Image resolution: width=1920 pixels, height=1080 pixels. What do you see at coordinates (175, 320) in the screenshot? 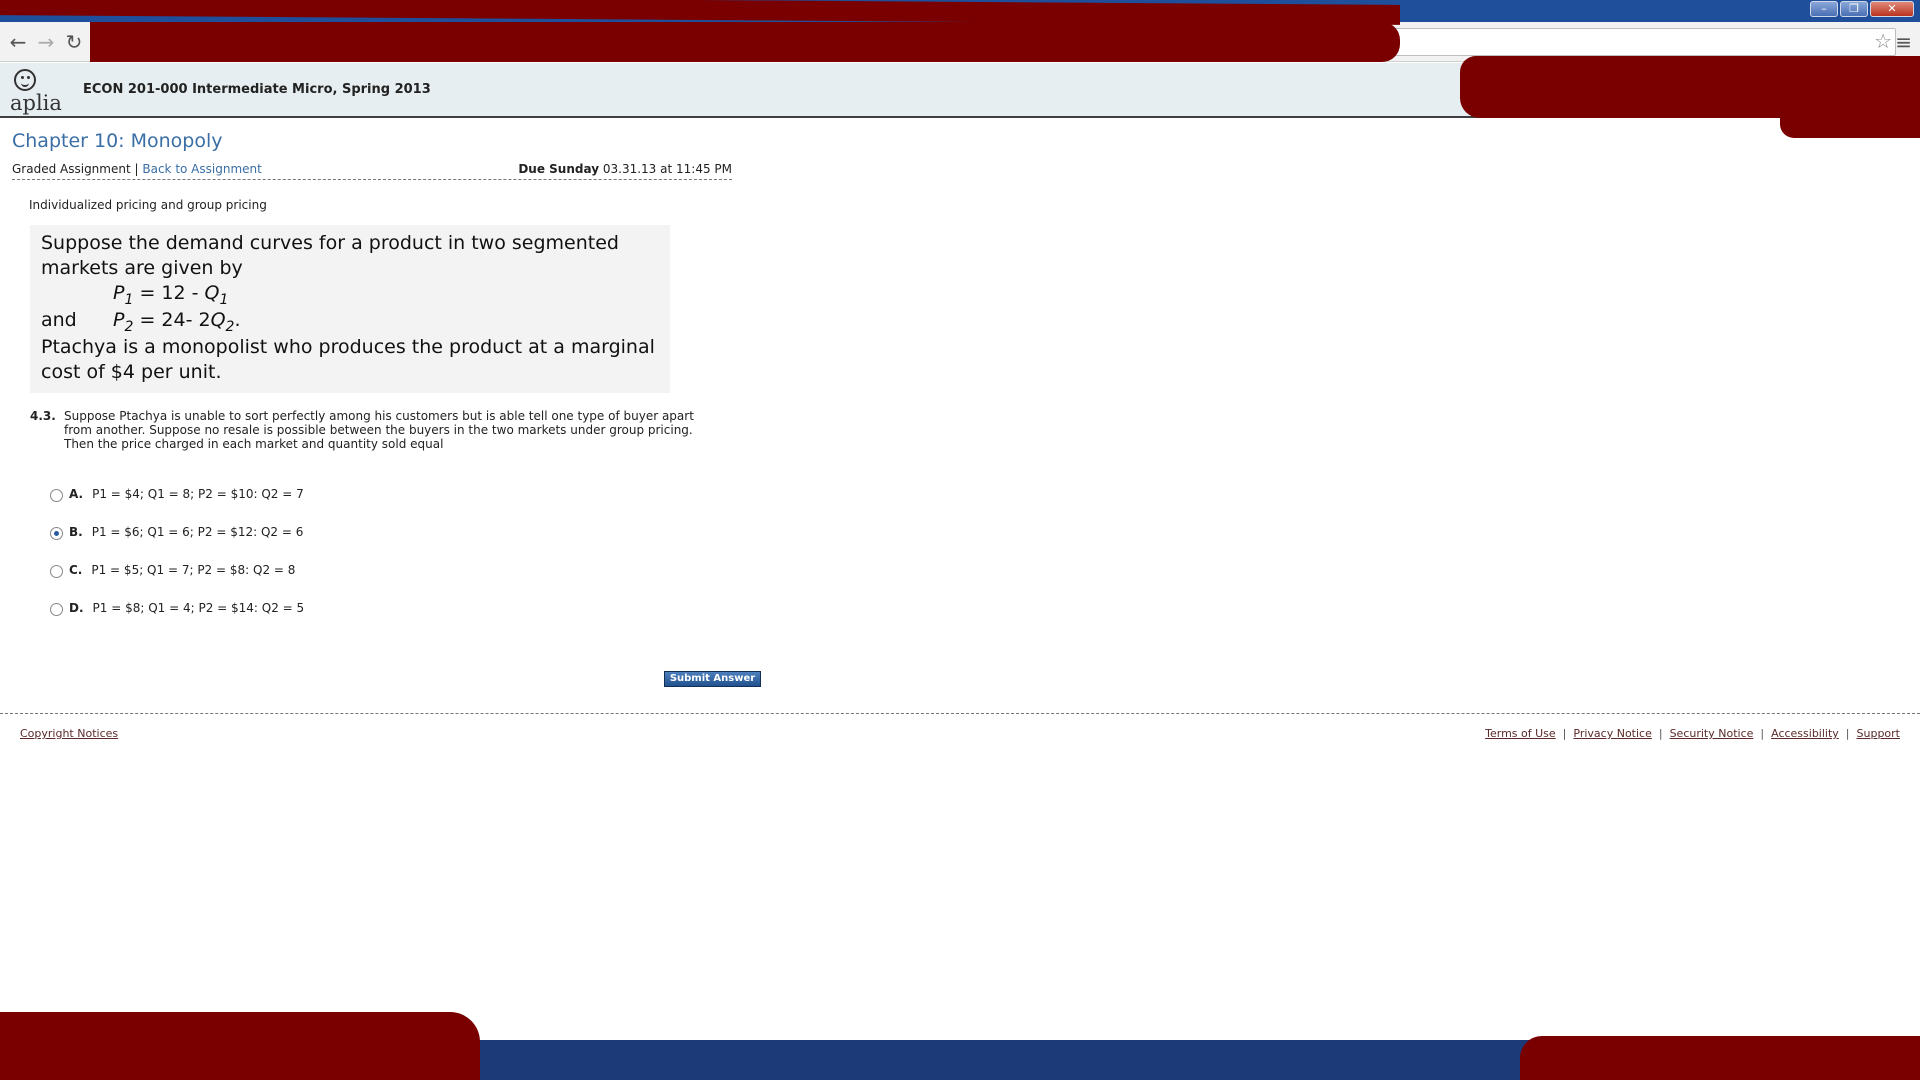
I see `eq2-rhs: = 24- 2` at bounding box center [175, 320].